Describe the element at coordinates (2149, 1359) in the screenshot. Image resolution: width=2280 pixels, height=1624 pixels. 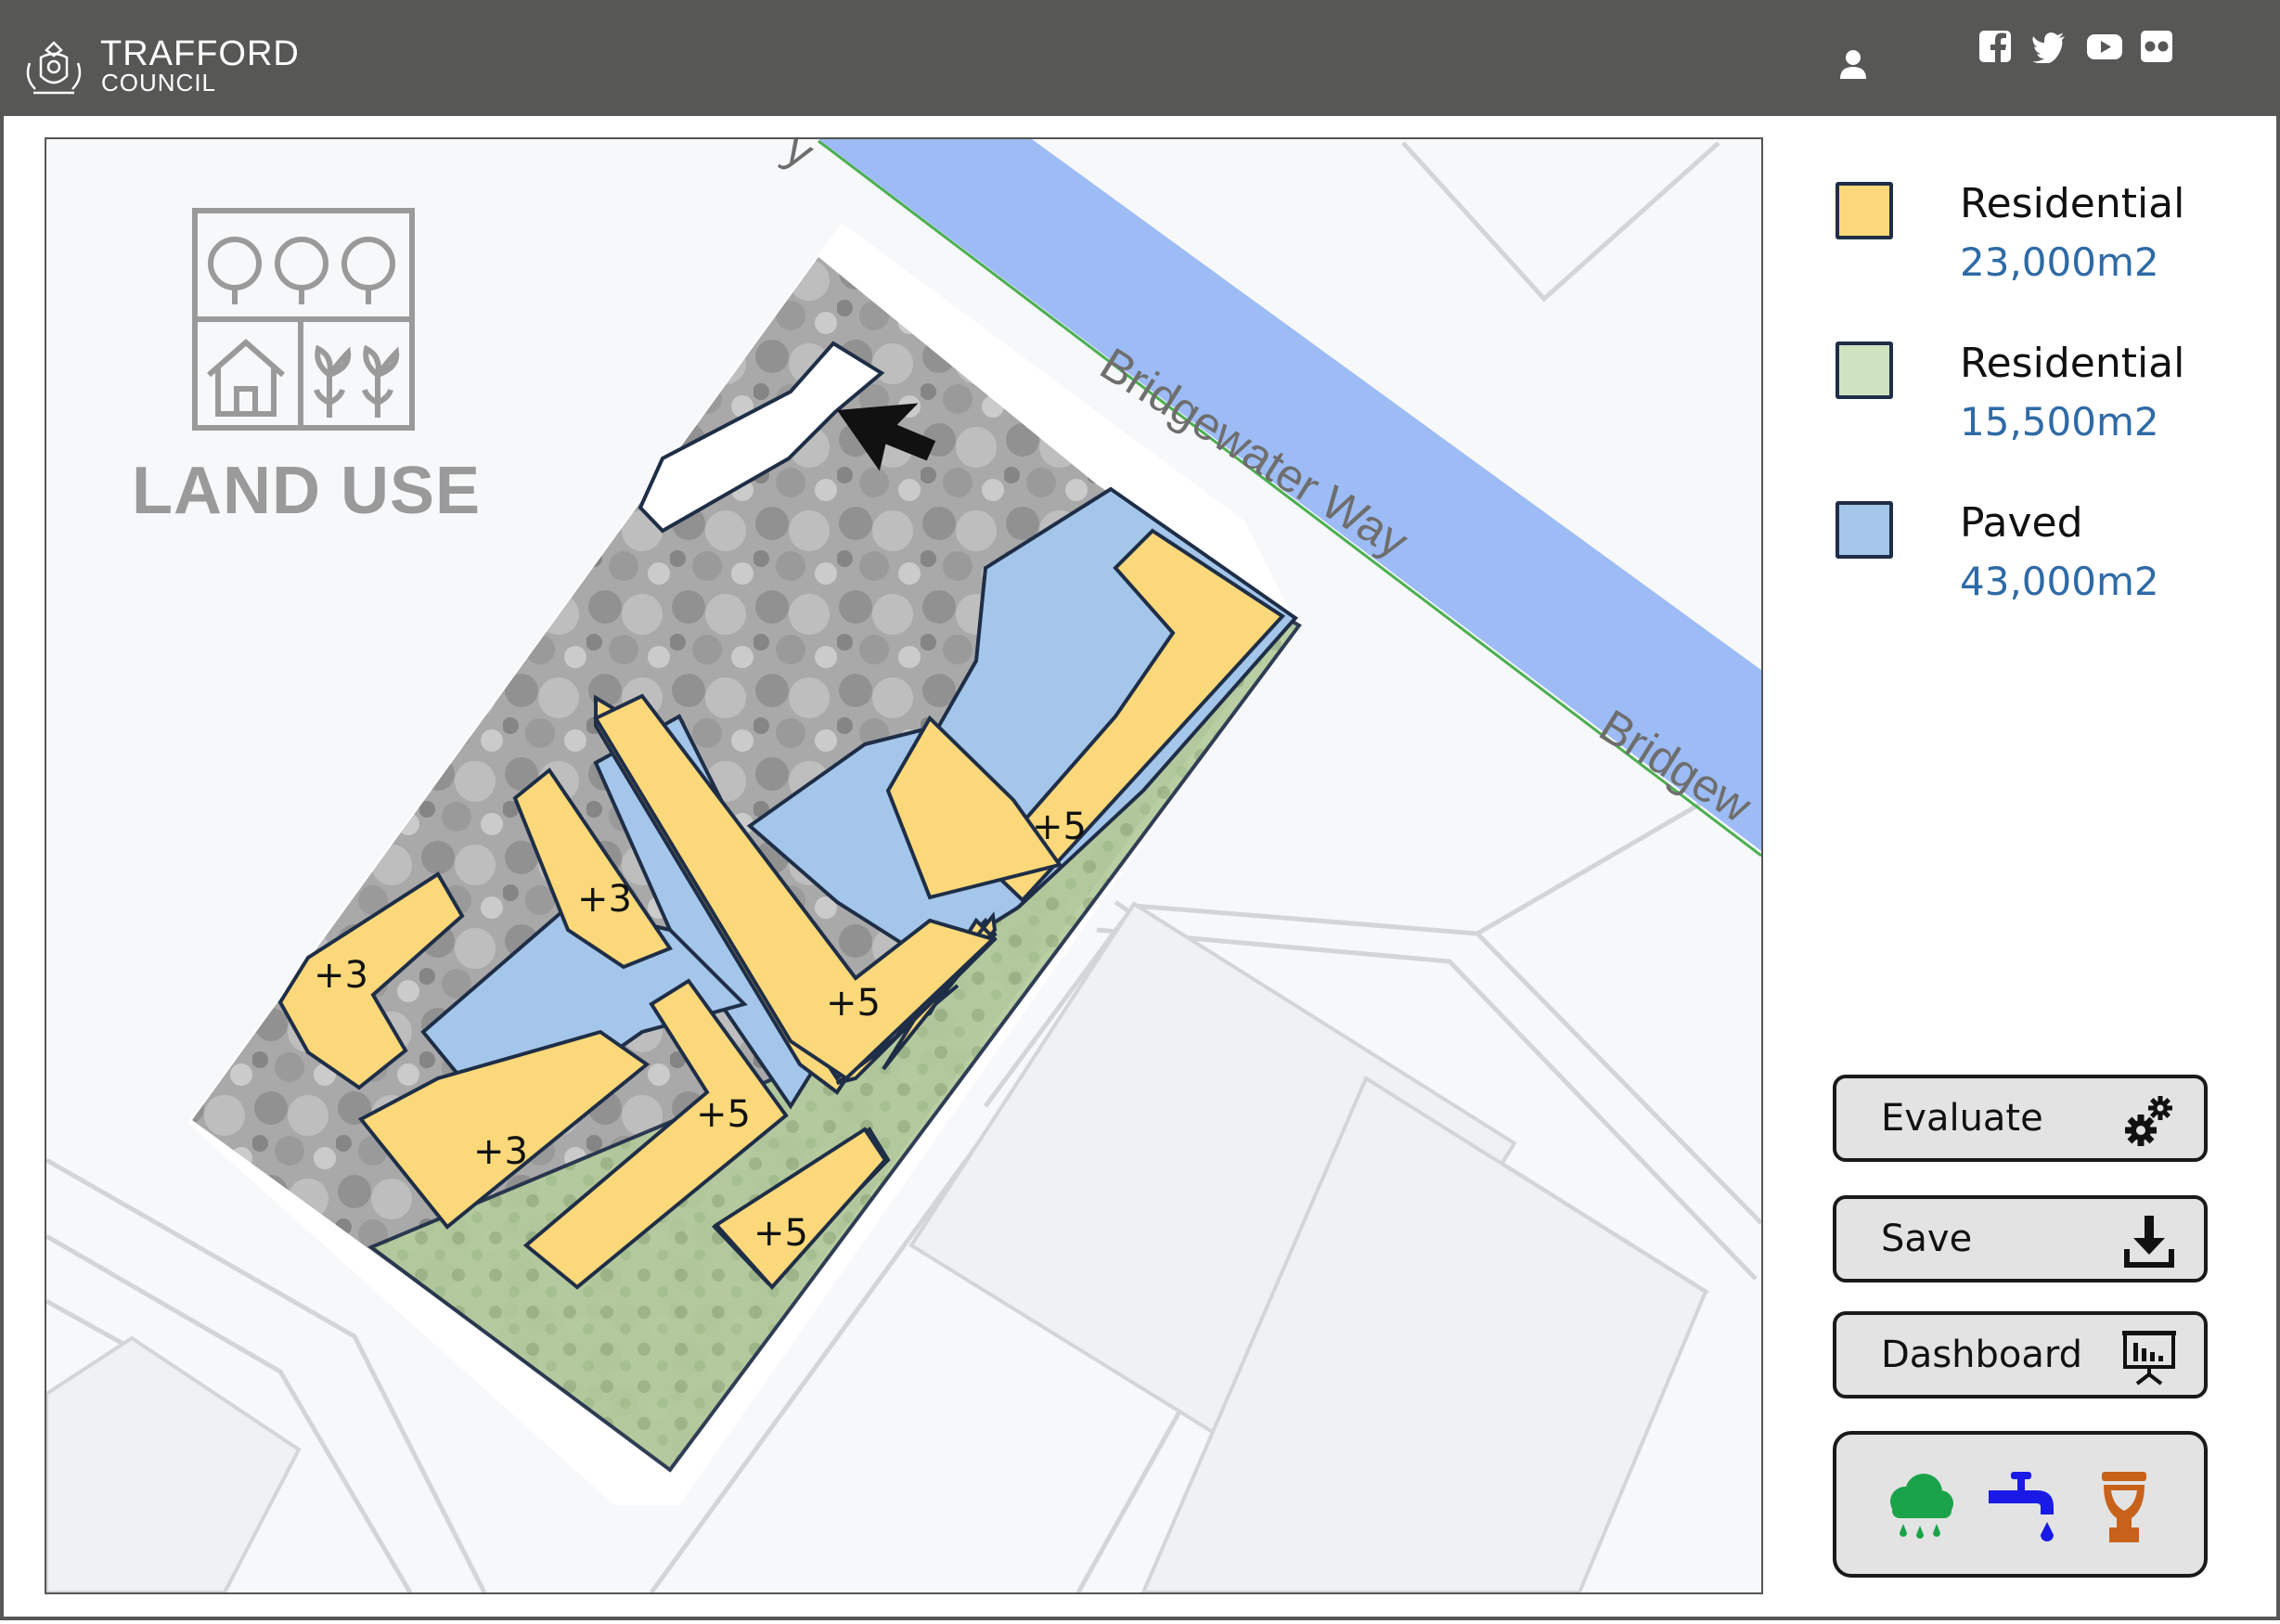
I see `presentation-chart-icon` at that location.